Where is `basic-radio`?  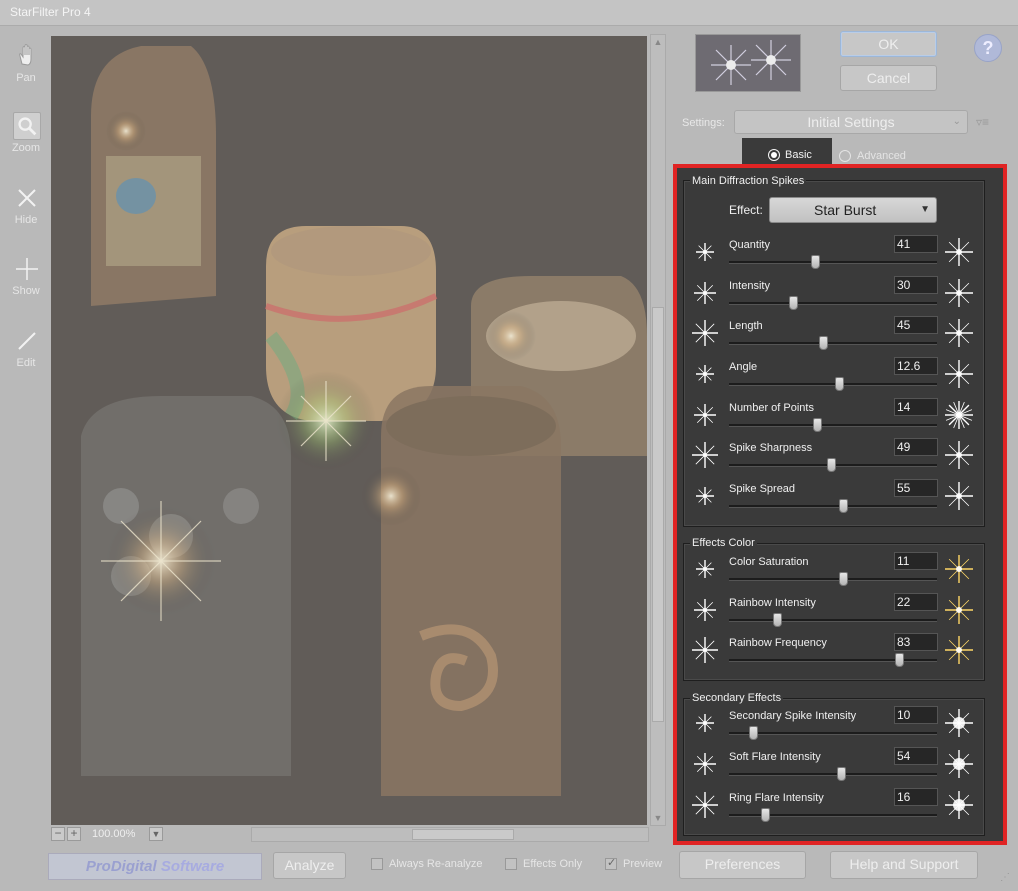 basic-radio is located at coordinates (774, 155).